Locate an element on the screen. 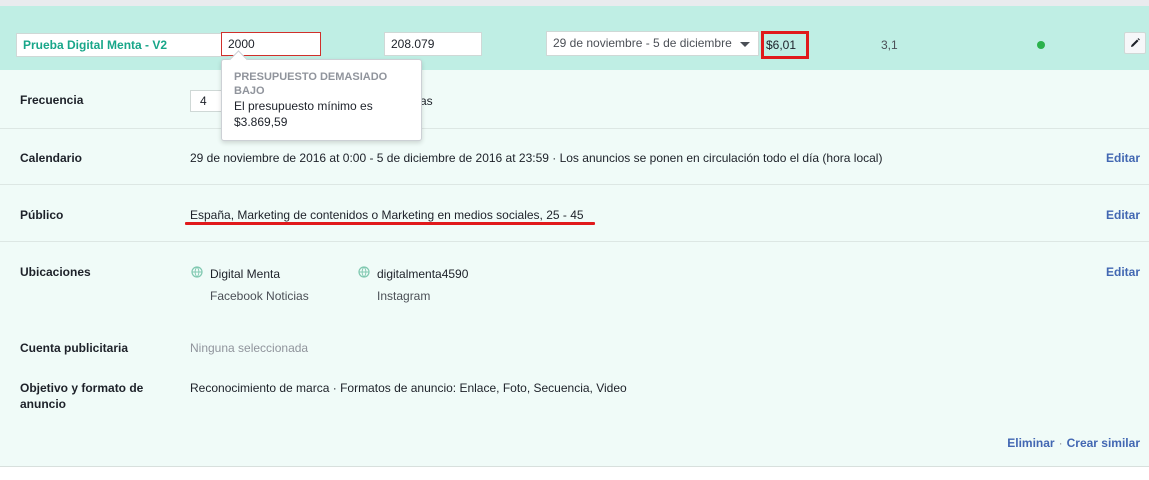  placements-edit-link: Editar is located at coordinates (1123, 272).